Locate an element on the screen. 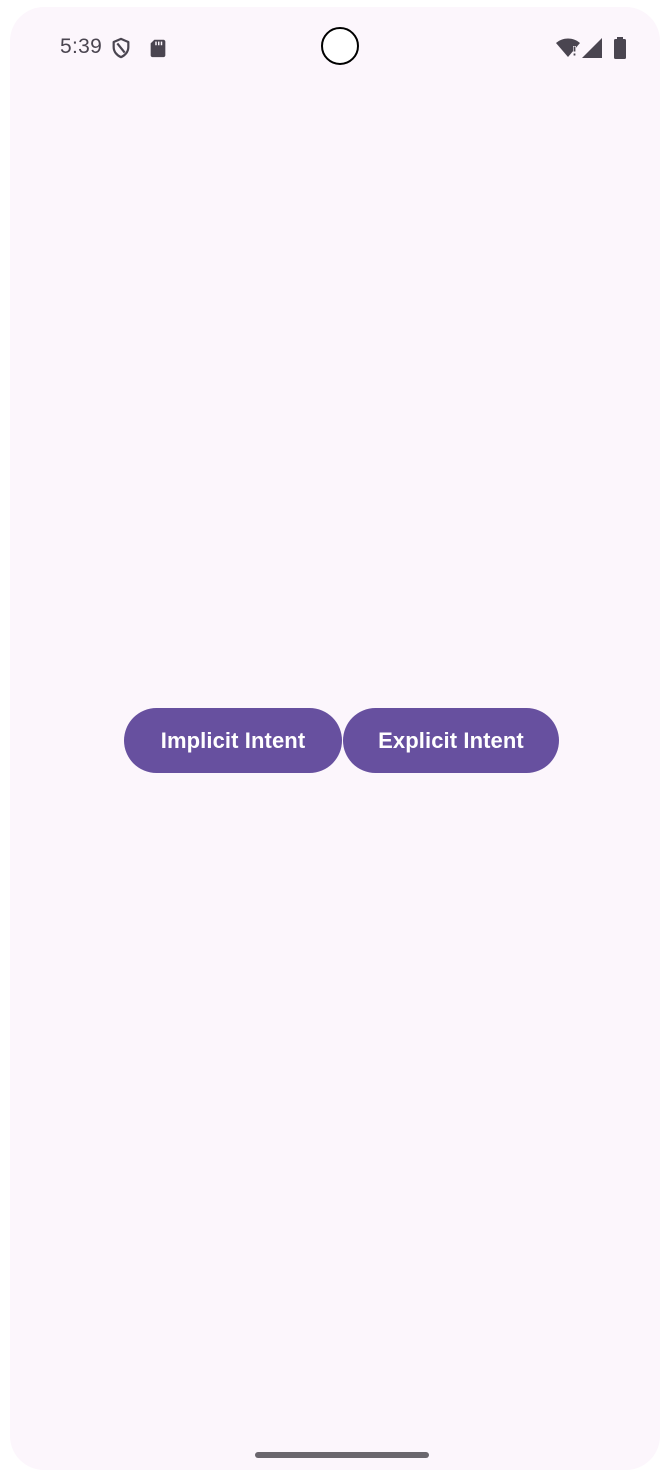 Image resolution: width=660 pixels, height=1470 pixels. wifi-alert-icon is located at coordinates (568, 47).